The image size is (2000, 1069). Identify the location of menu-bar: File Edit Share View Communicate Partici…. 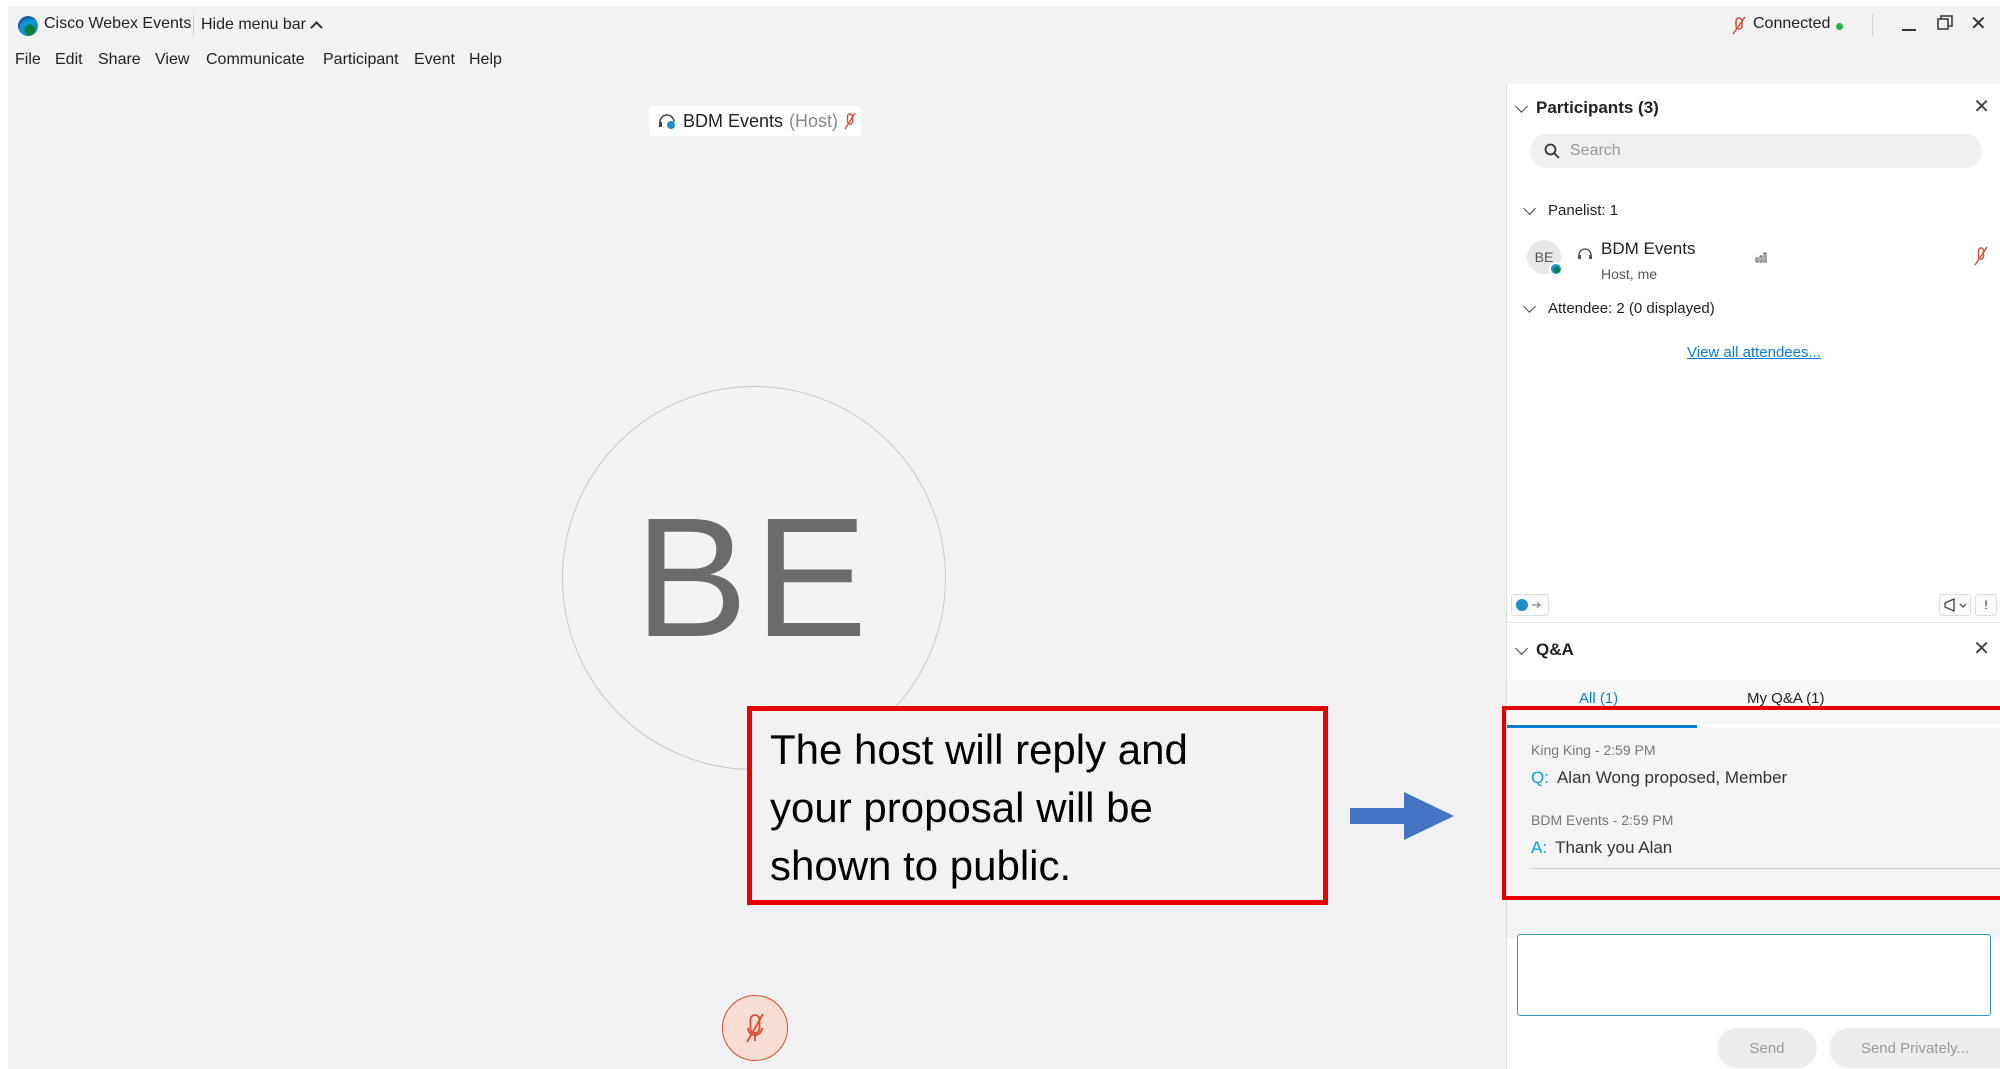
(1004, 59).